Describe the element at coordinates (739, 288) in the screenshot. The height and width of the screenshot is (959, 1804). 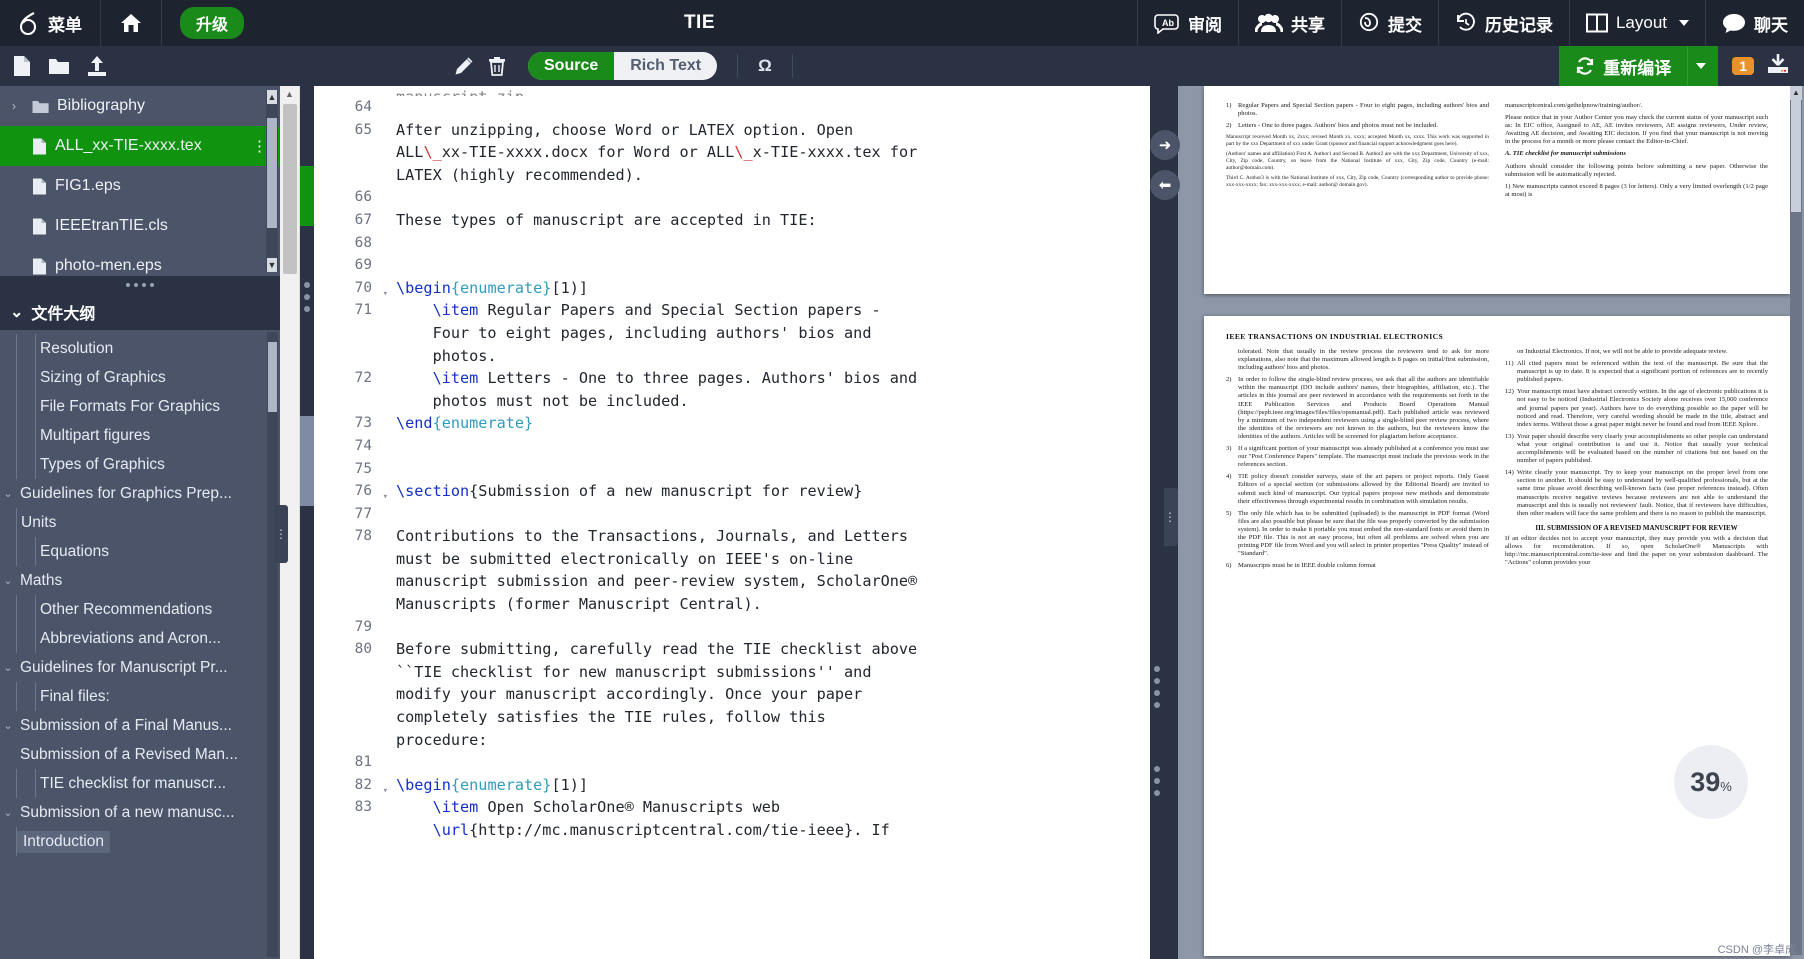
I see `code-line: 70 ▾ \begin{enumerate}[1)]` at that location.